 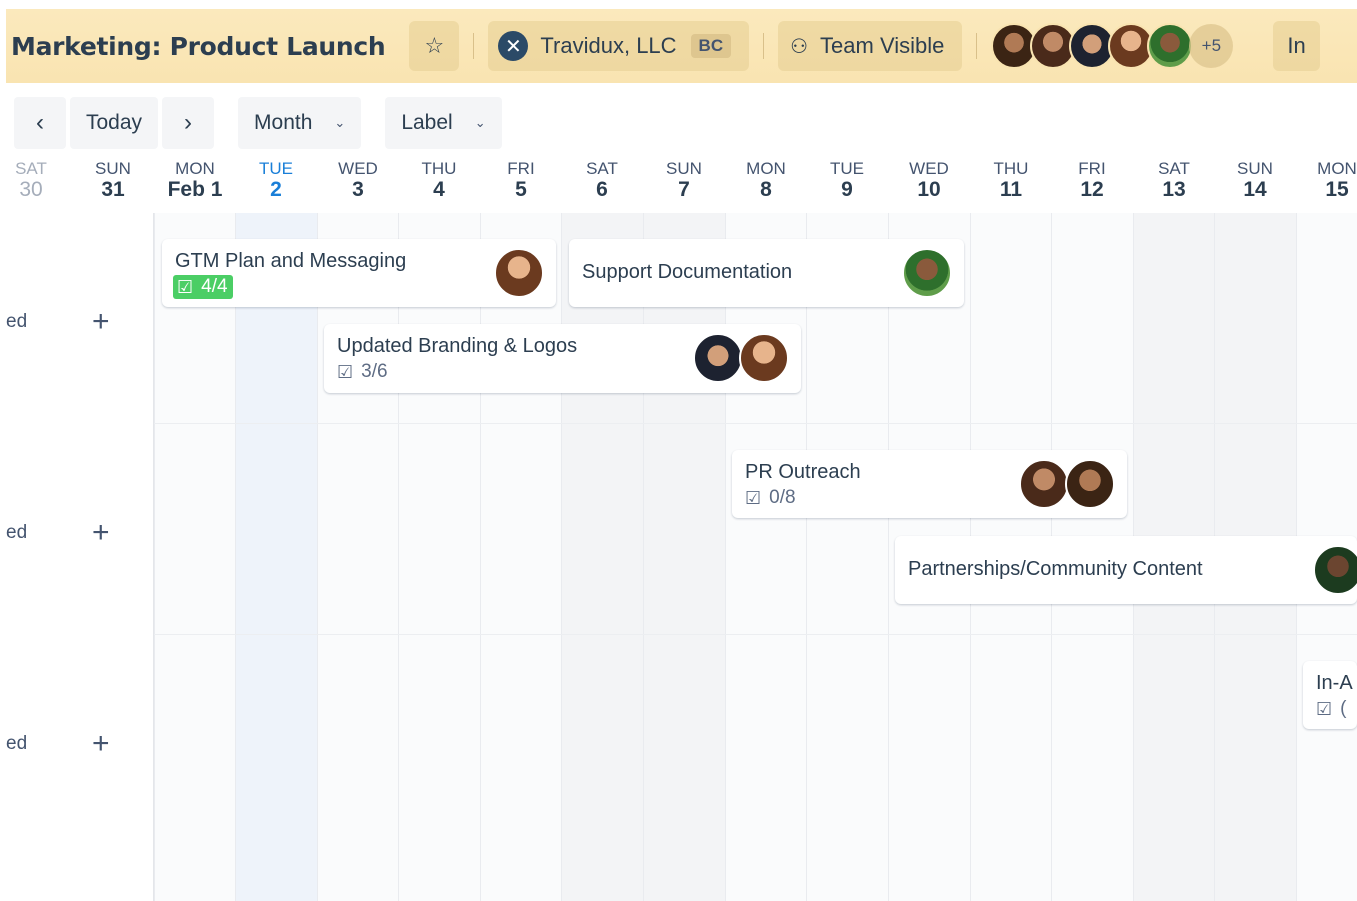 What do you see at coordinates (929, 484) in the screenshot?
I see `calendar-card: PR Outreach ☑ 0/8` at bounding box center [929, 484].